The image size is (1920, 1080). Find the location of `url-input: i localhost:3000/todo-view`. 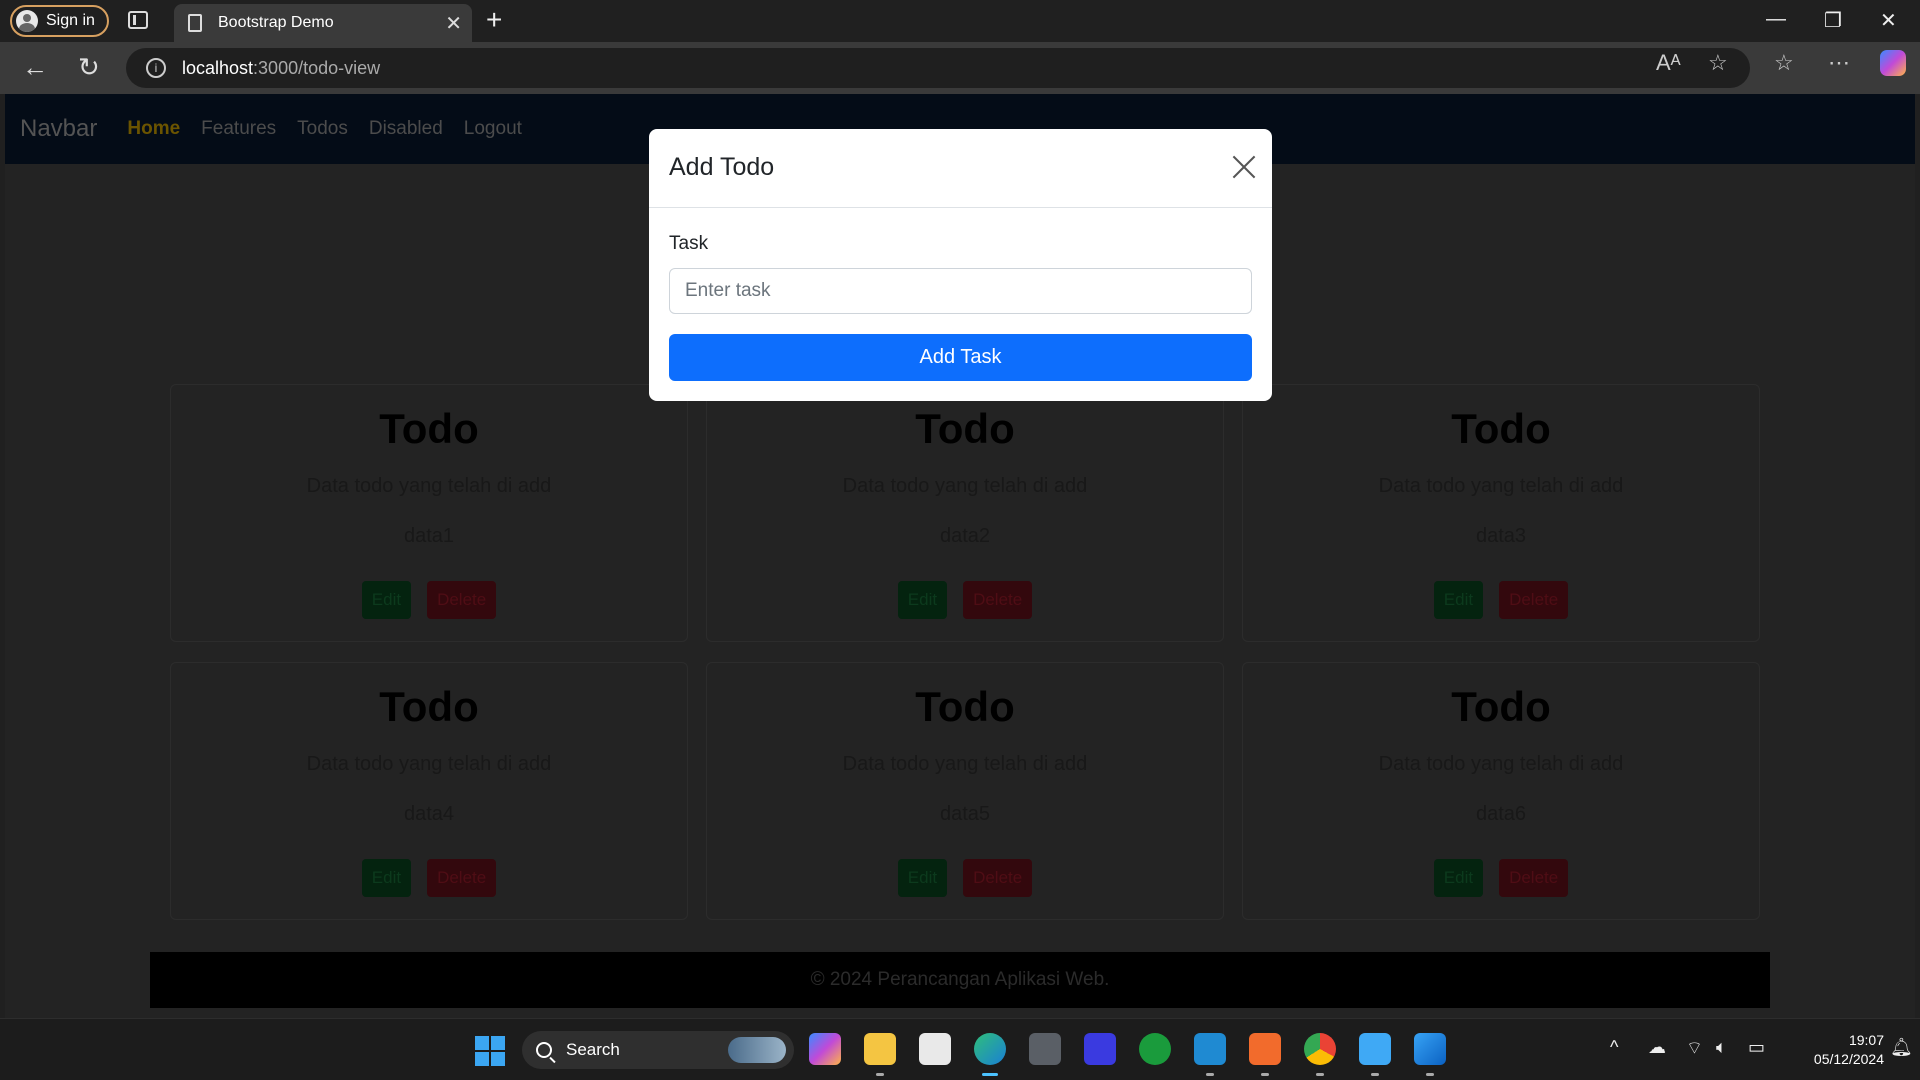

url-input: i localhost:3000/todo-view is located at coordinates (938, 68).